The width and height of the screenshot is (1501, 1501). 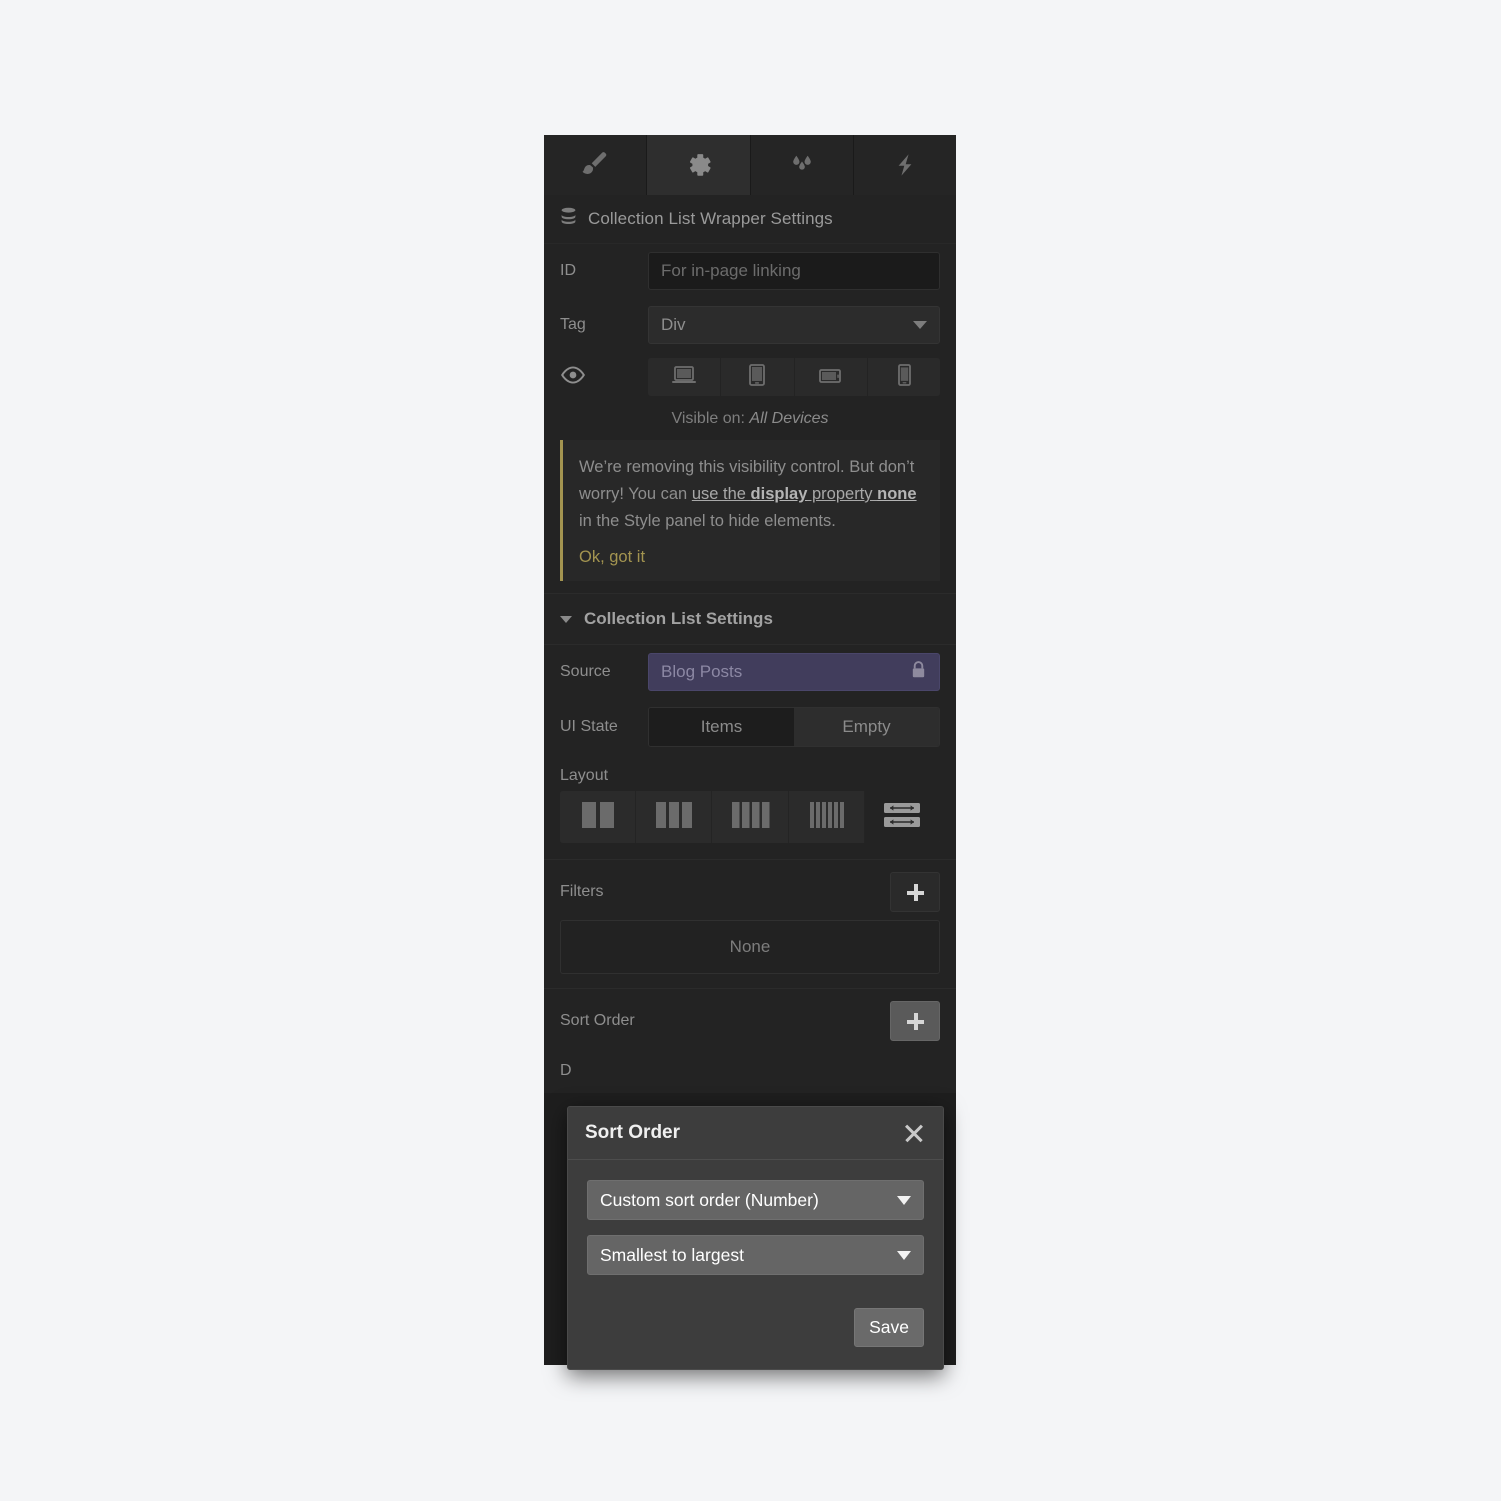 I want to click on add-filter-button, so click(x=915, y=892).